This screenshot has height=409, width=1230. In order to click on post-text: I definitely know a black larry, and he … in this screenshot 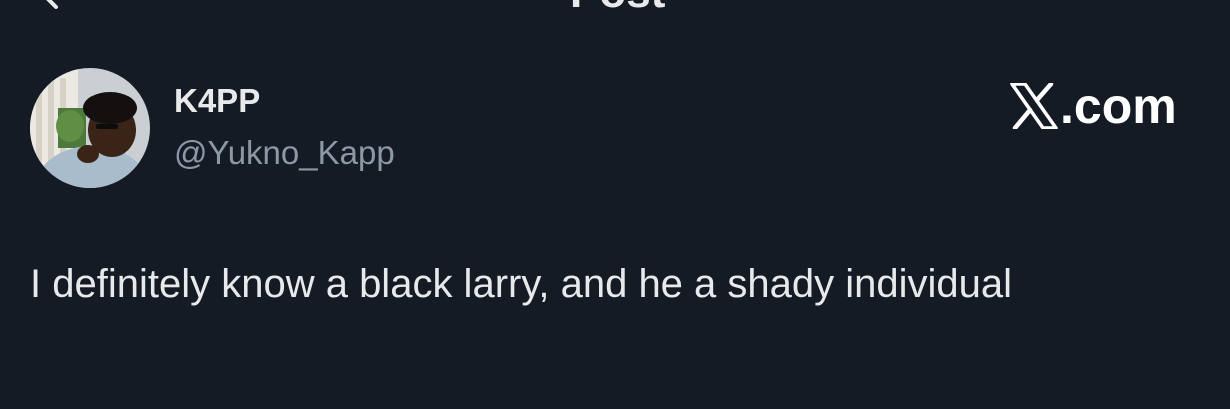, I will do `click(521, 284)`.